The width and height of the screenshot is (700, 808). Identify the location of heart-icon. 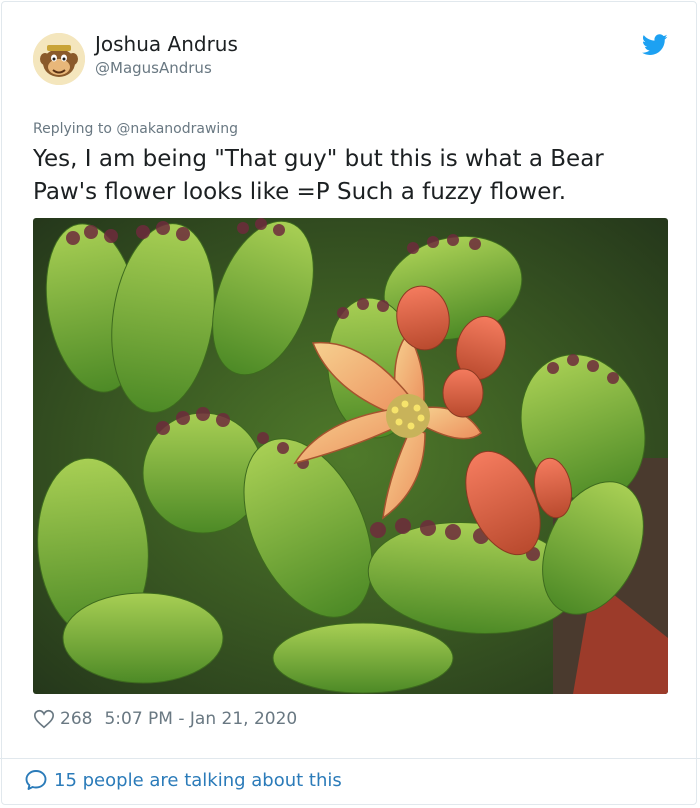
(44, 719).